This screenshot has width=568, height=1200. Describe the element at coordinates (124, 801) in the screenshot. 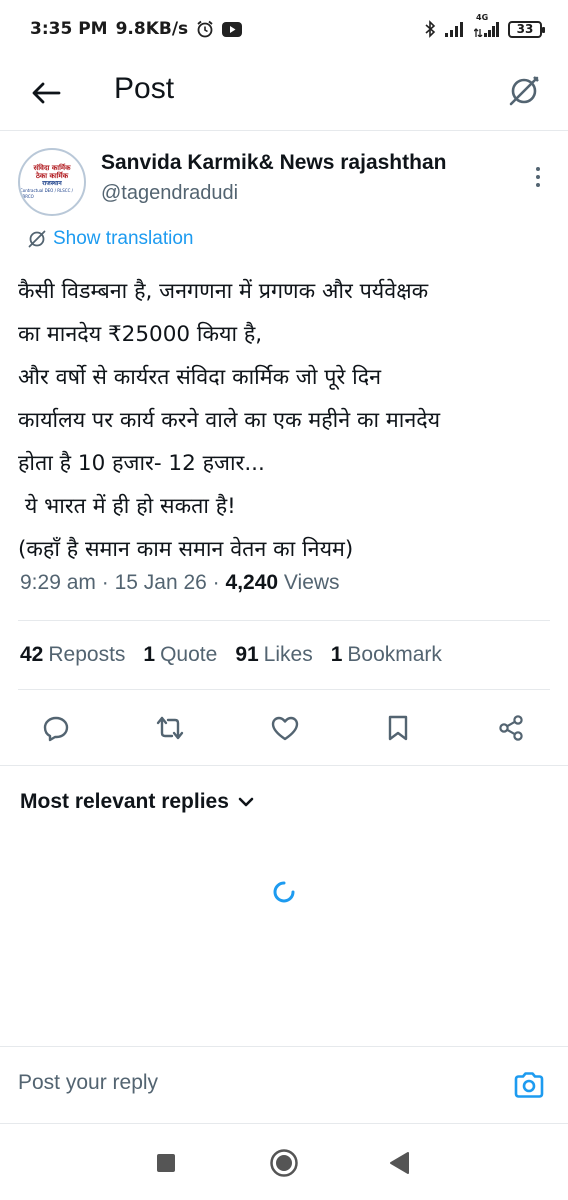

I see `replies-sort-label: Most relevant replies` at that location.